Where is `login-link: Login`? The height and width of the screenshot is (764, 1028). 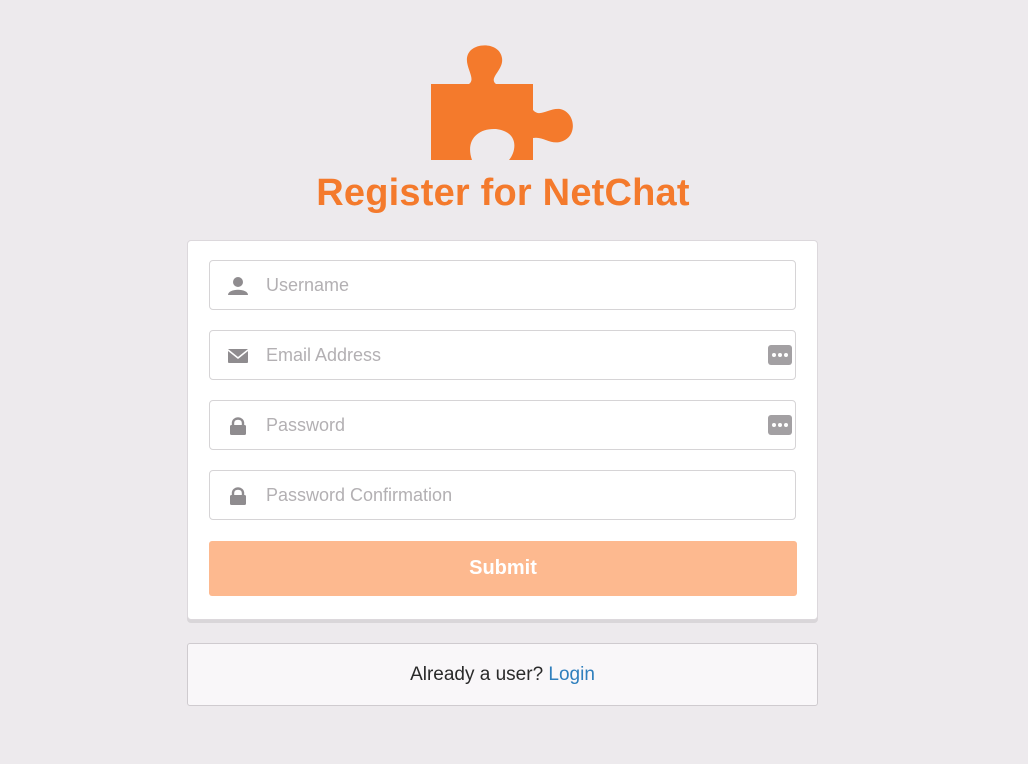
login-link: Login is located at coordinates (571, 674).